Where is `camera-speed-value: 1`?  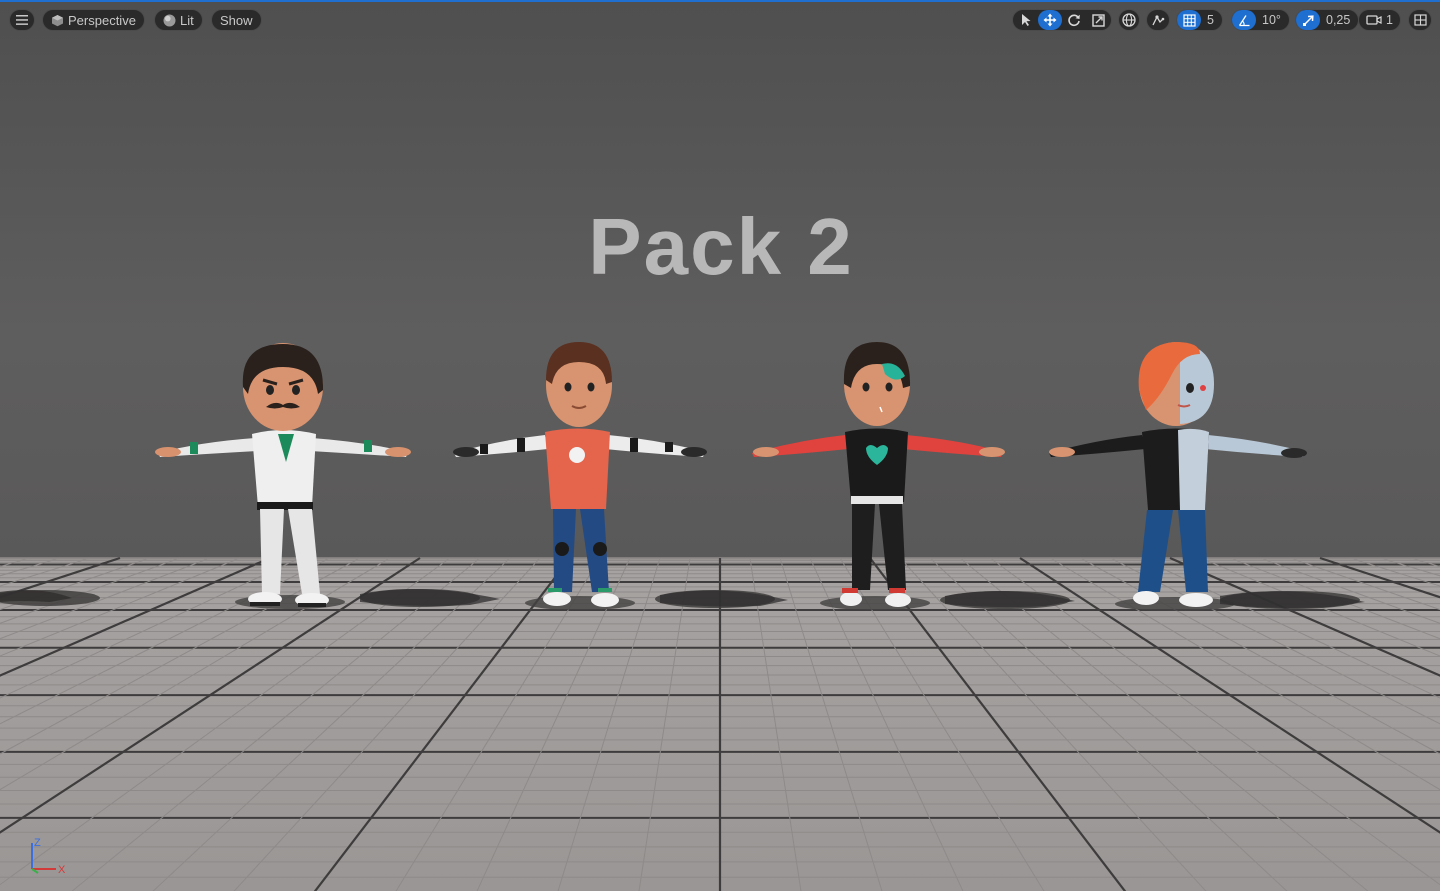
camera-speed-value: 1 is located at coordinates (1389, 20).